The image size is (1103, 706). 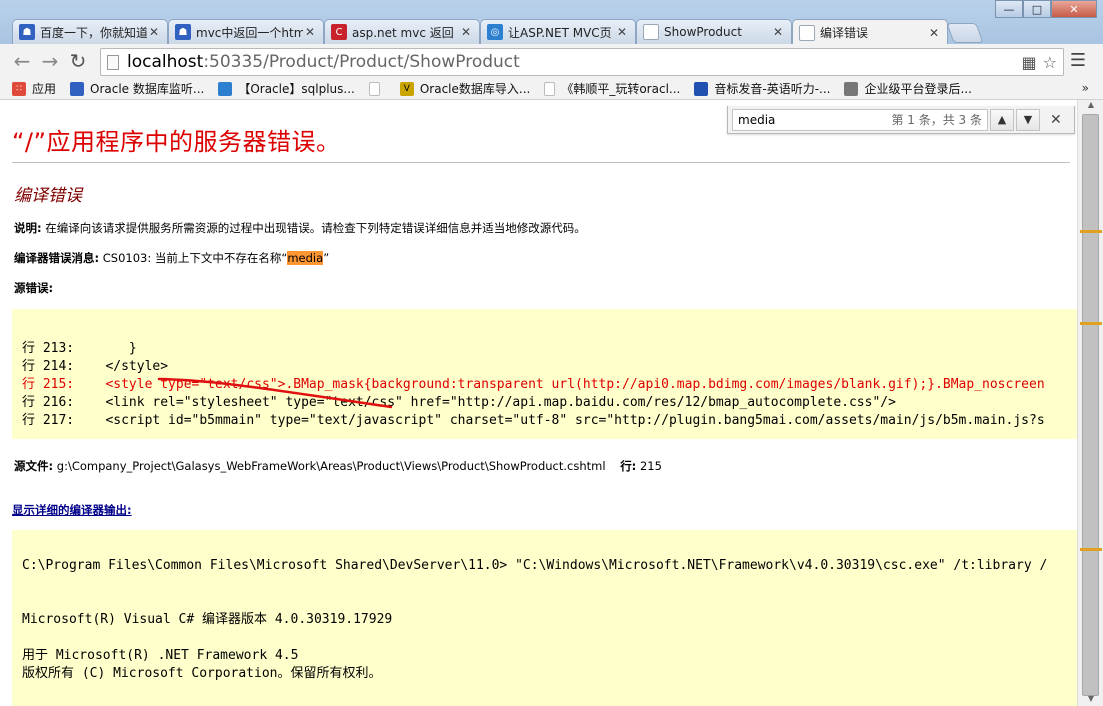 I want to click on minimize-button: —, so click(x=1009, y=9).